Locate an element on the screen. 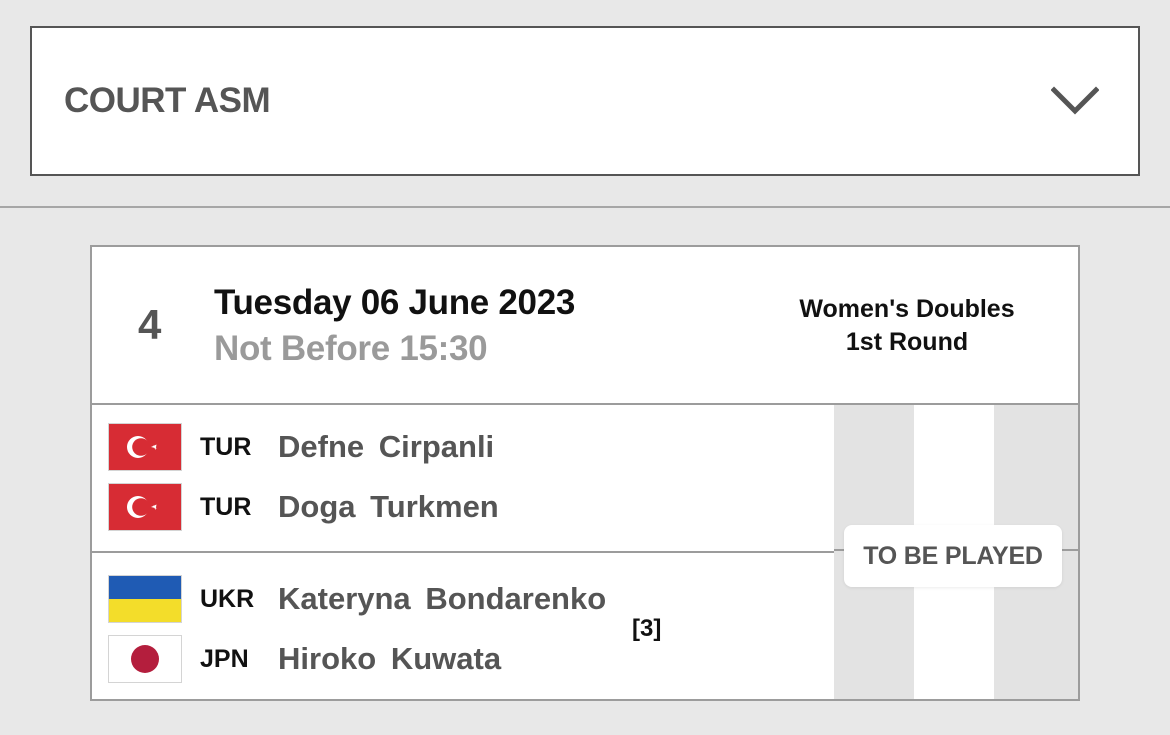 This screenshot has width=1170, height=735. match-time: Not Before 15:30 is located at coordinates (351, 348).